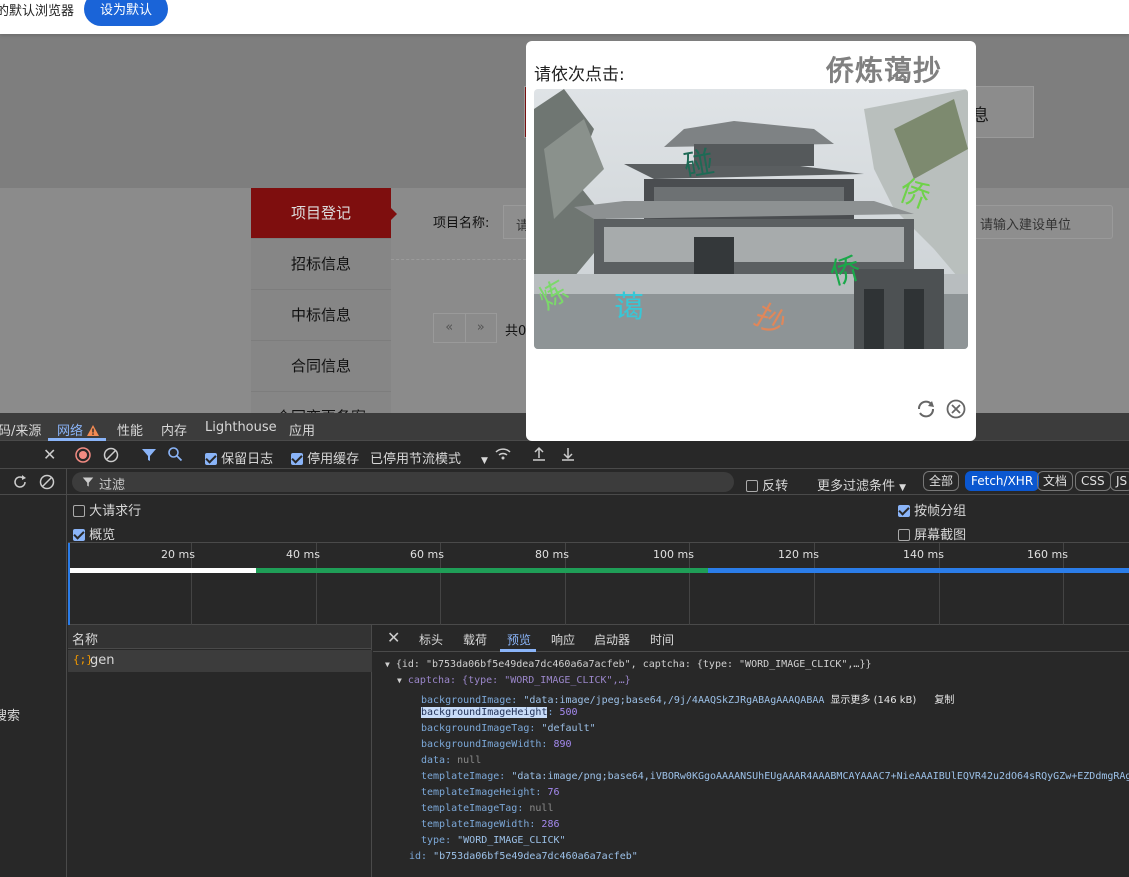 This screenshot has width=1129, height=877. I want to click on timeline-tick-label: 40 ms, so click(303, 554).